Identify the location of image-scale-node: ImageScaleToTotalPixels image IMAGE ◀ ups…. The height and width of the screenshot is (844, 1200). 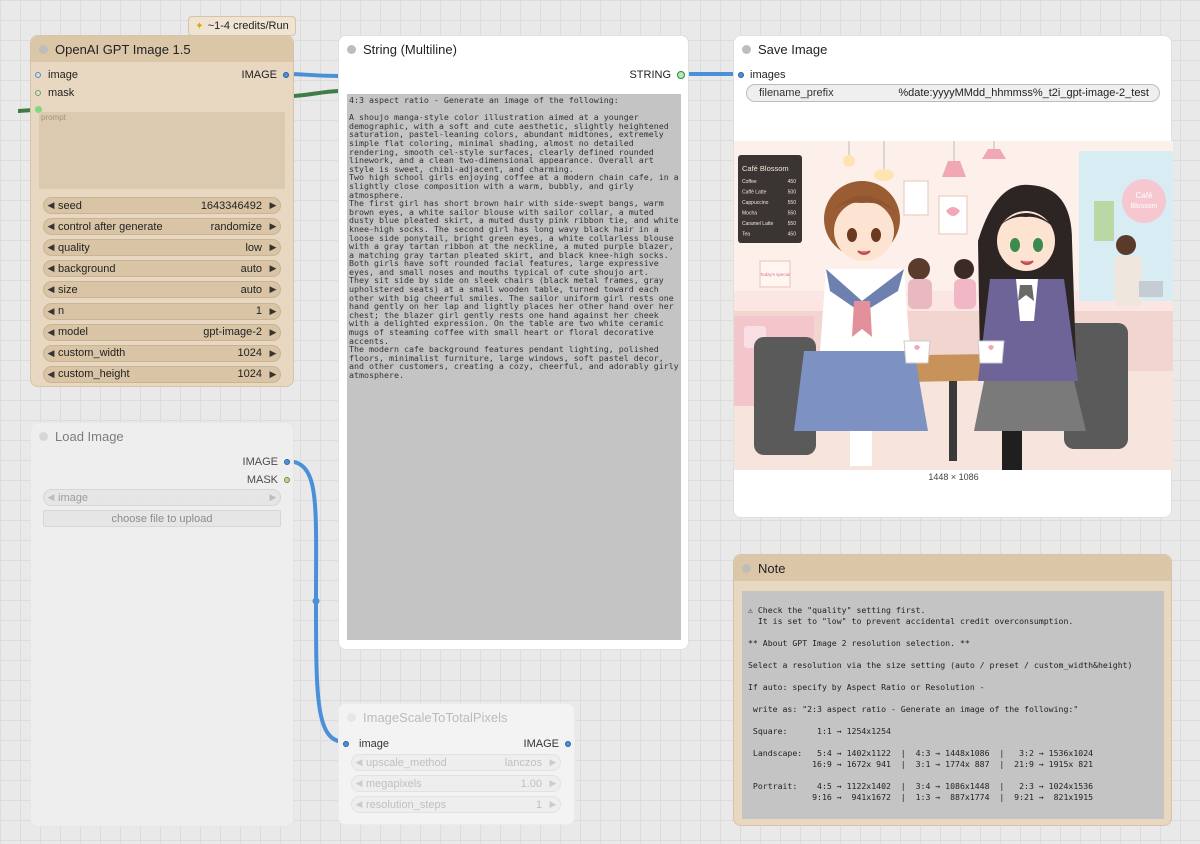
(456, 764).